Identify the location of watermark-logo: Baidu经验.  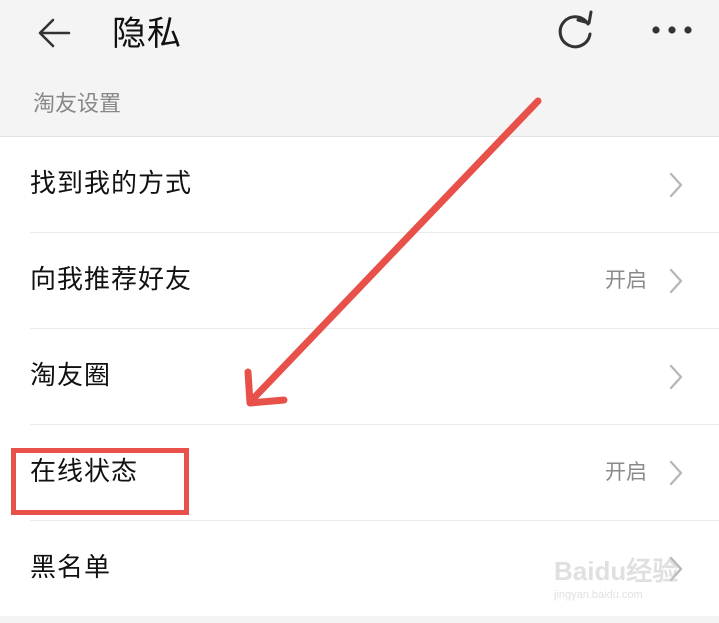
(616, 571).